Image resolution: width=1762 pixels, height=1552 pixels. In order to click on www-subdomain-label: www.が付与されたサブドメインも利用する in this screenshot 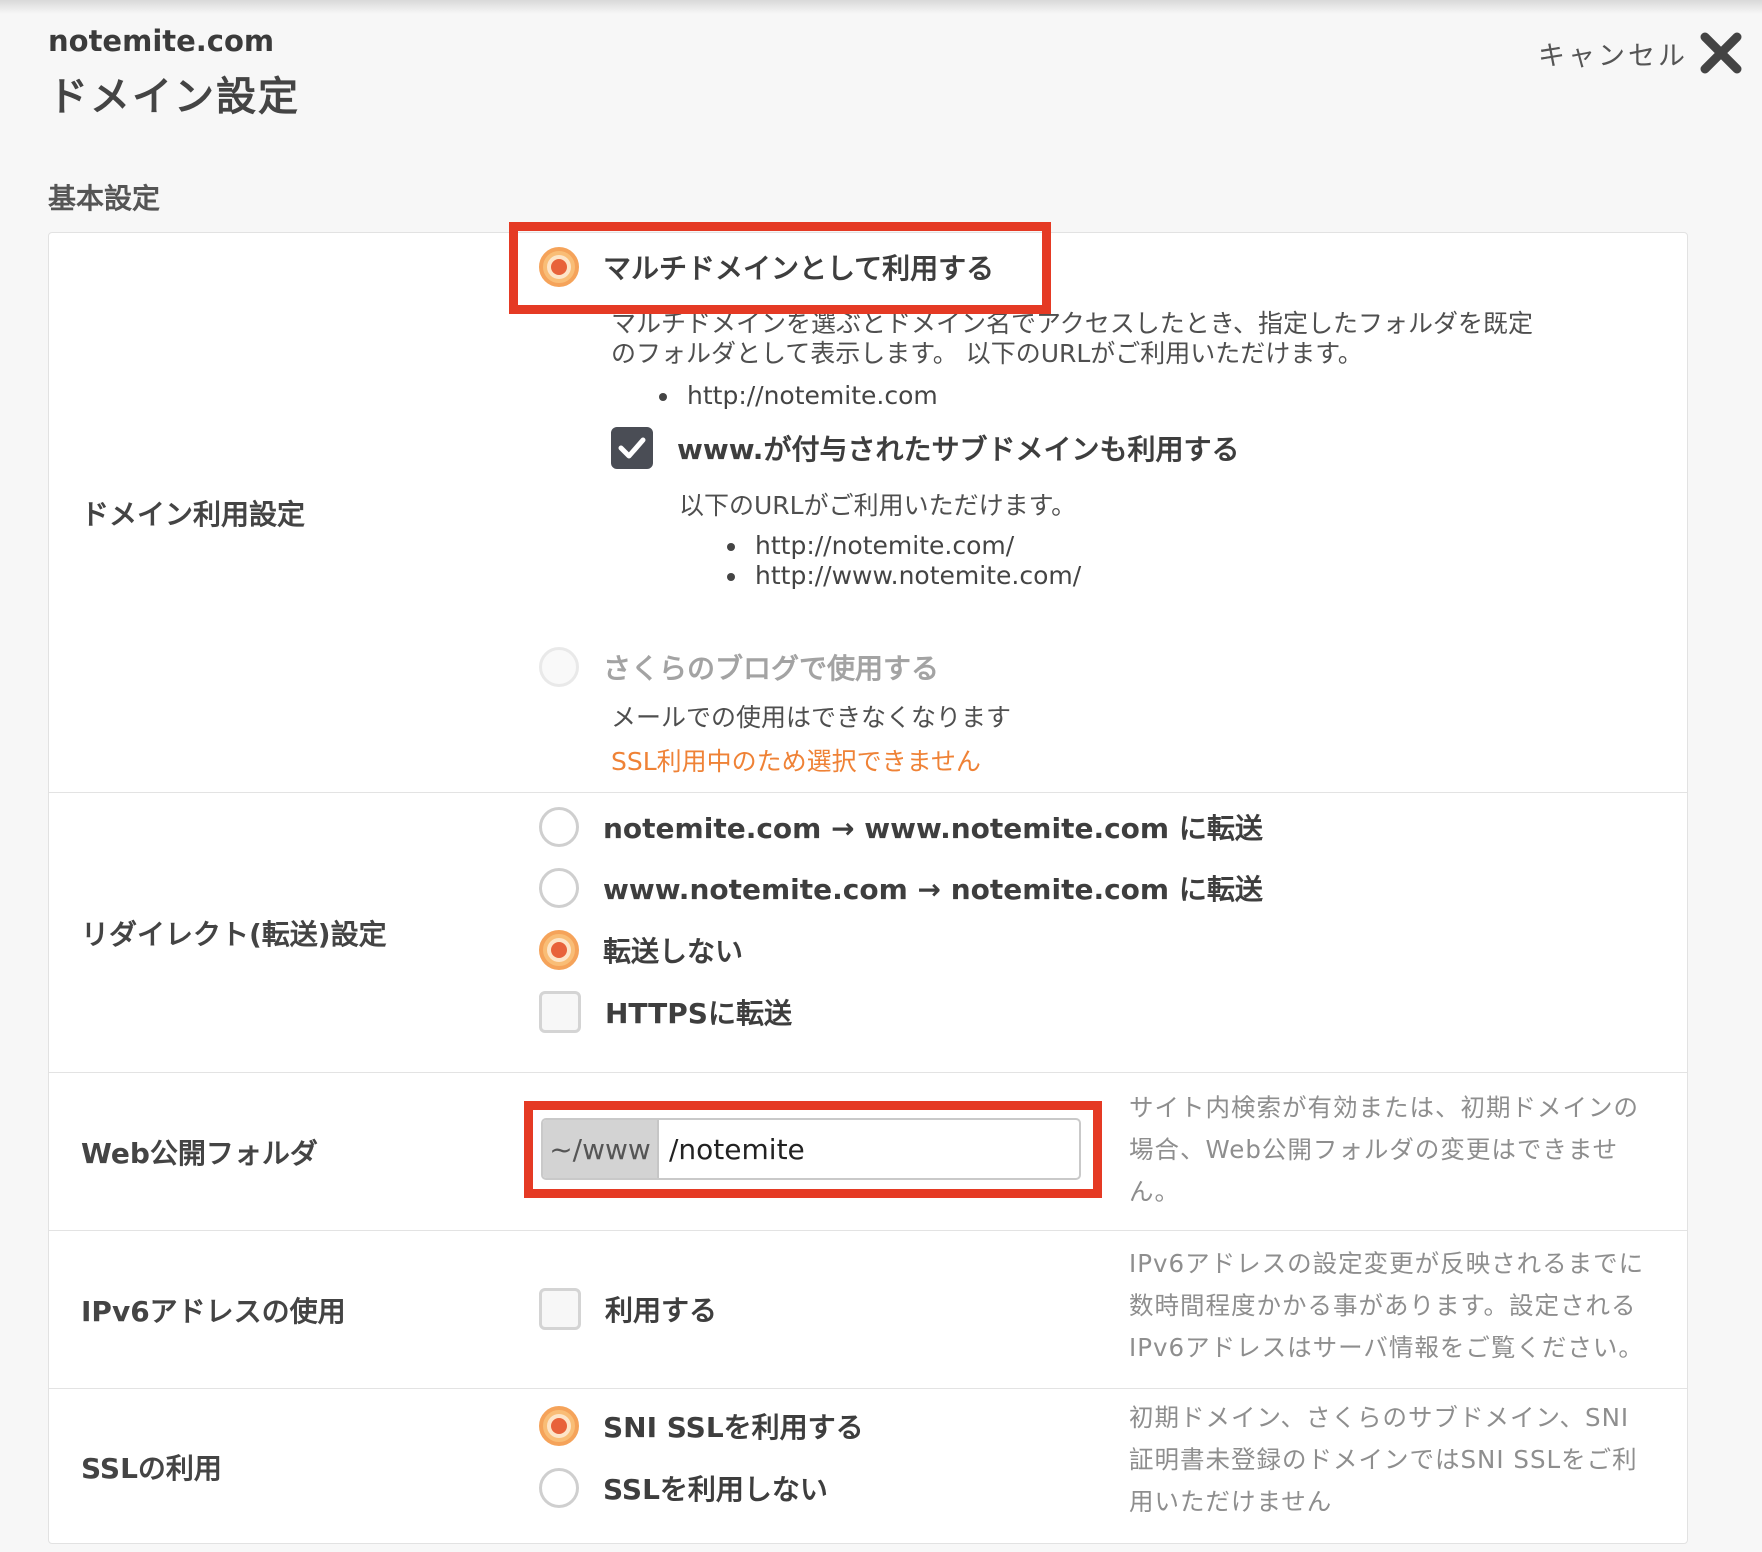, I will do `click(958, 449)`.